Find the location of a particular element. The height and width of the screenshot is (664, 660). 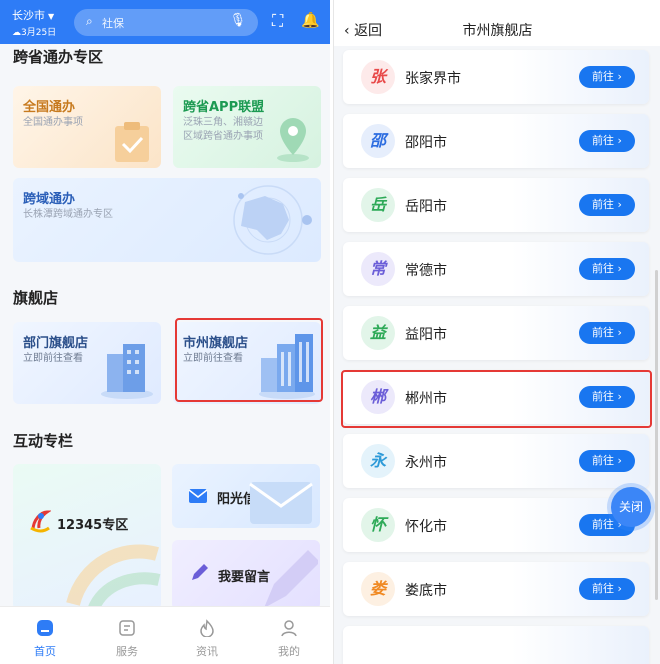

weather-date: ☁3月25日 is located at coordinates (34, 31).